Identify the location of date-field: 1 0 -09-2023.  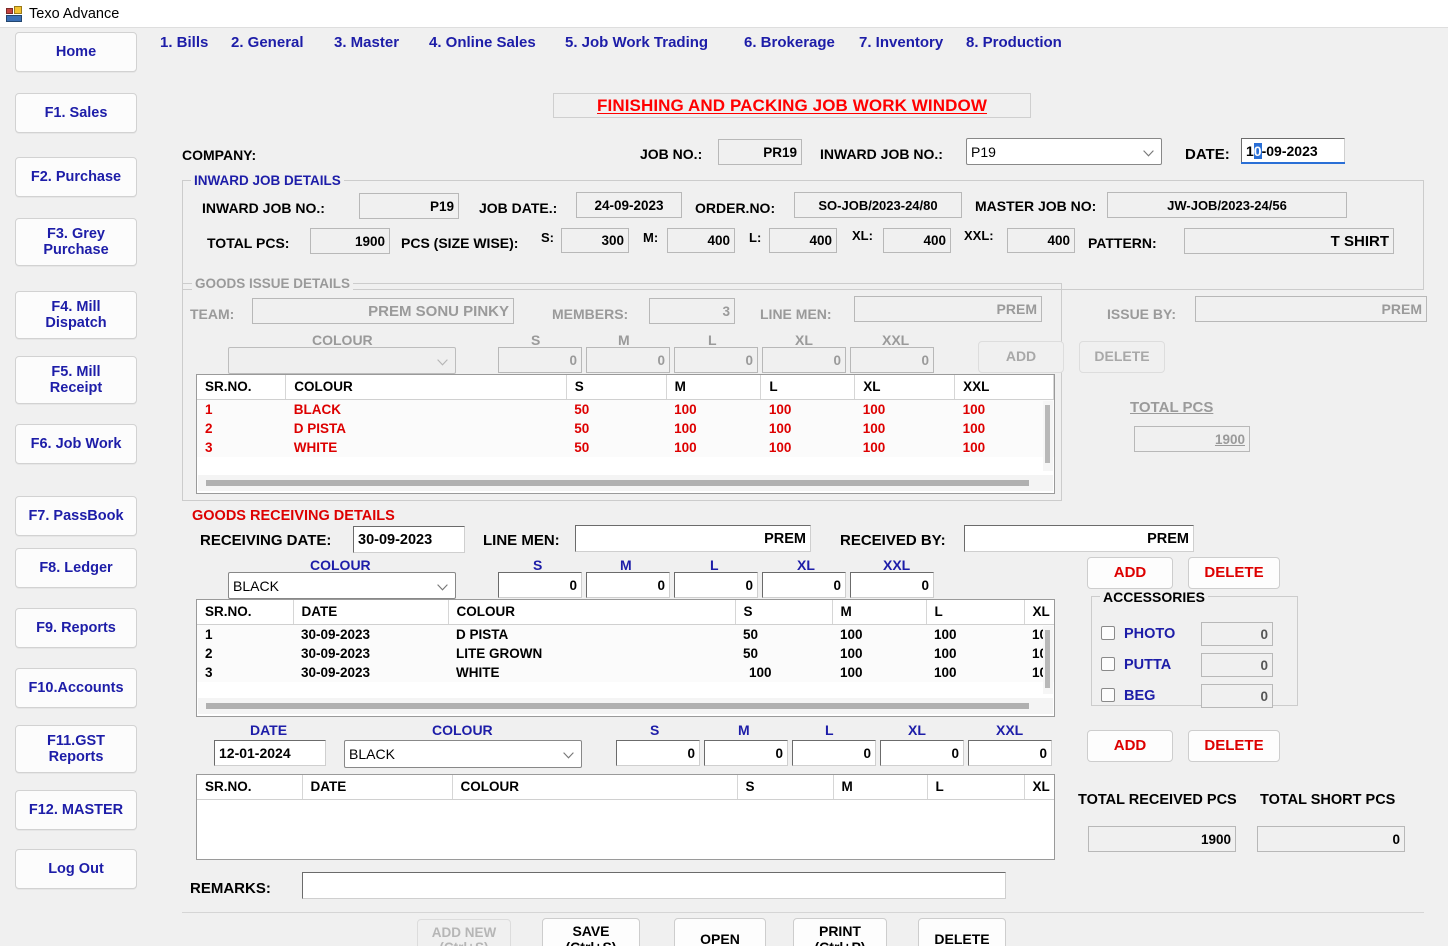
(1293, 150).